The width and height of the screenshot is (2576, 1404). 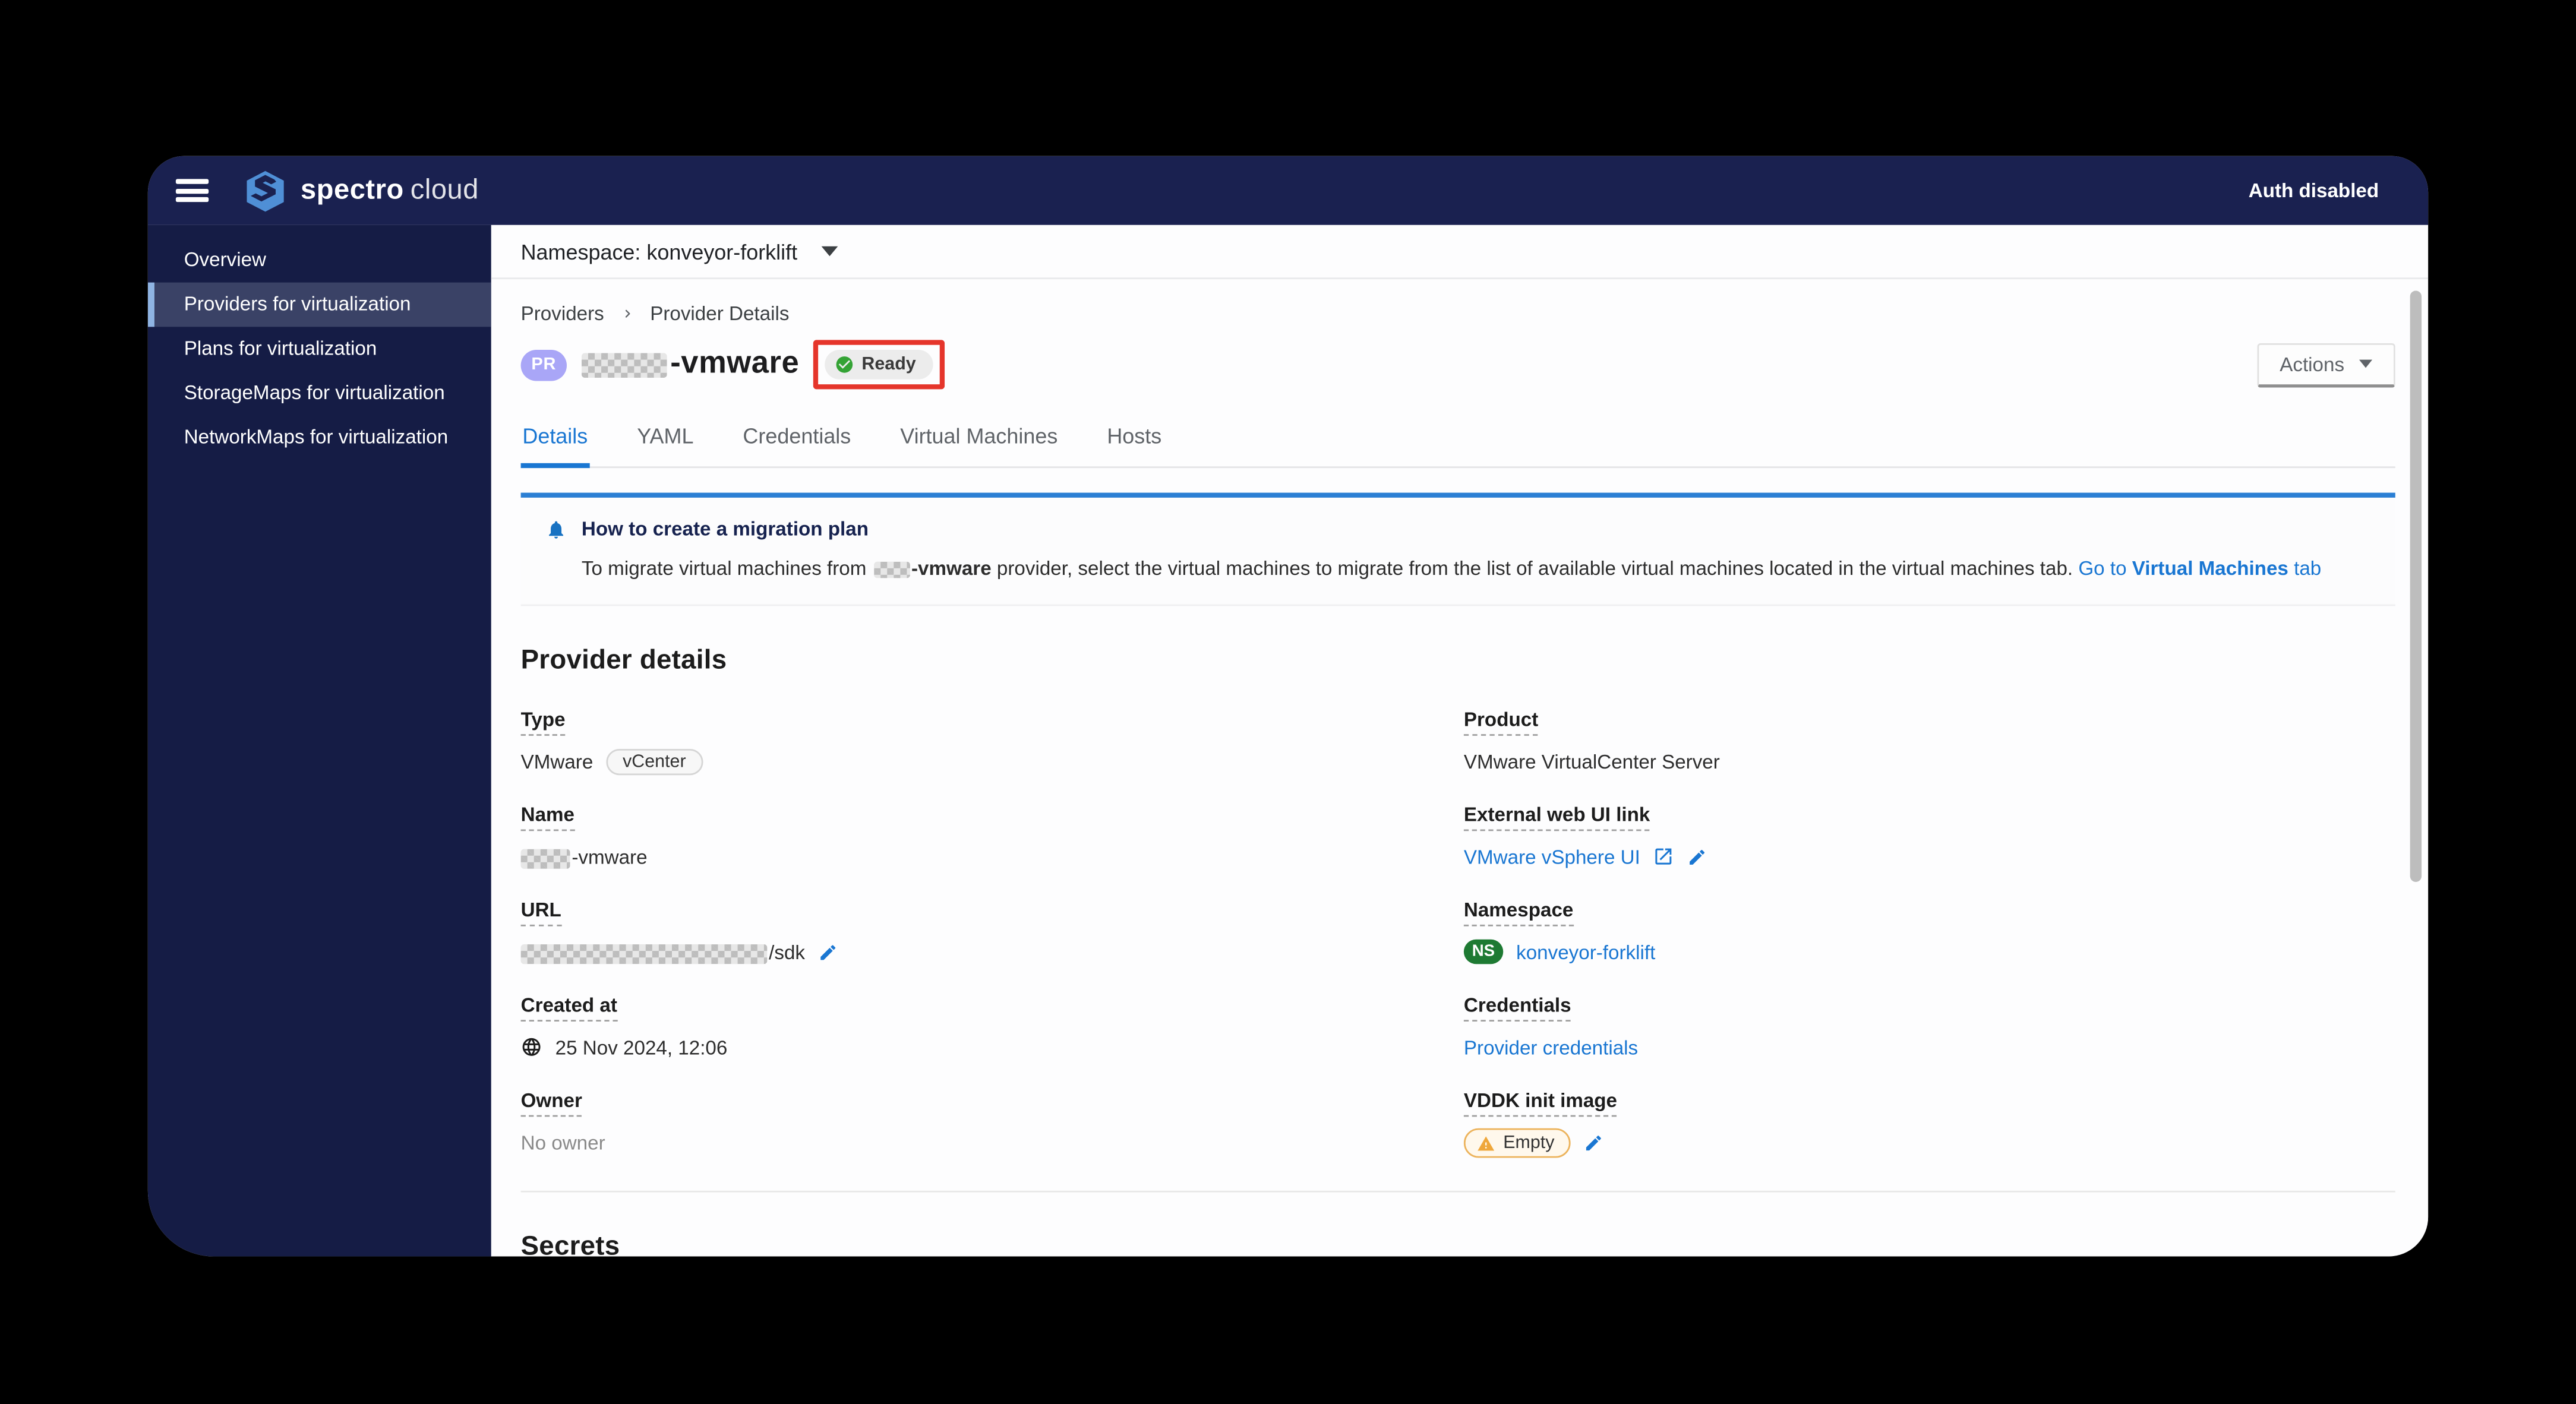 I want to click on info-banner-header: How to create a migration plan, so click(x=1457, y=528).